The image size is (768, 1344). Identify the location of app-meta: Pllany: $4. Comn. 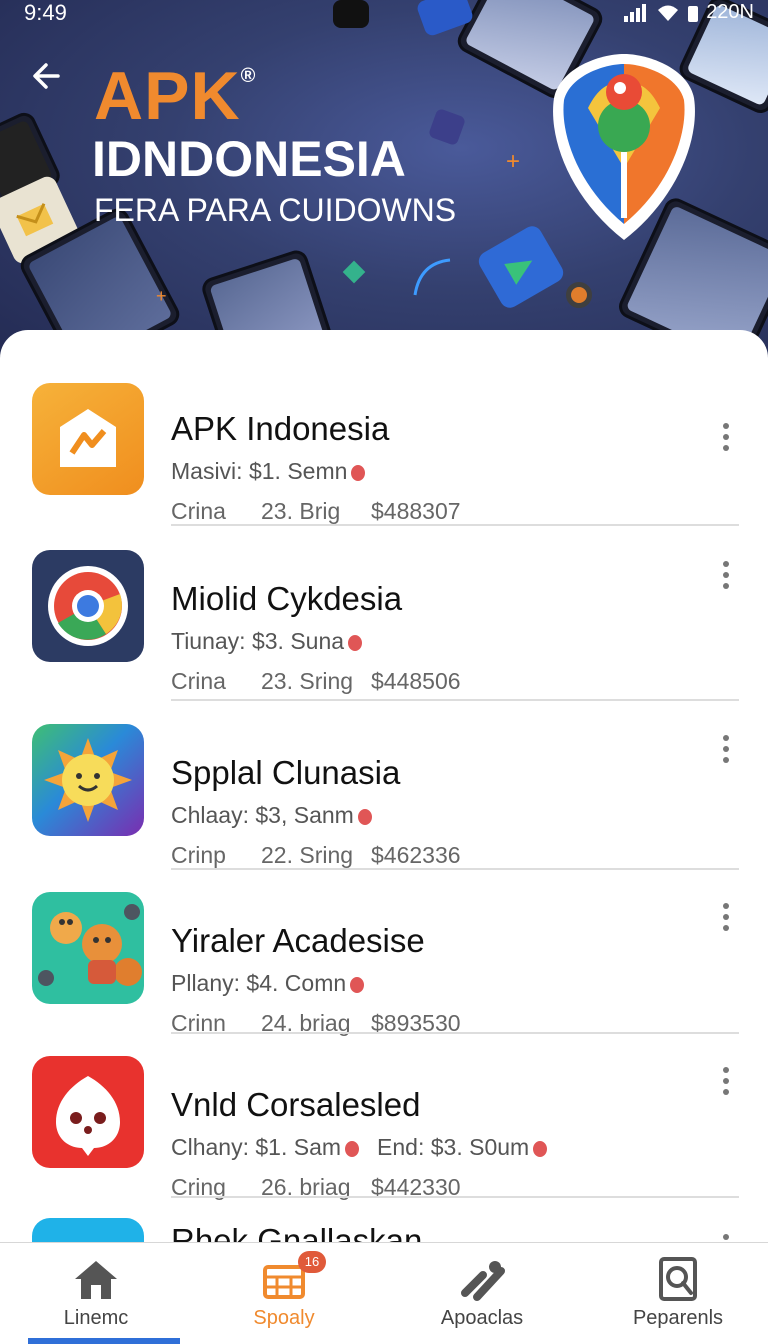
(268, 983).